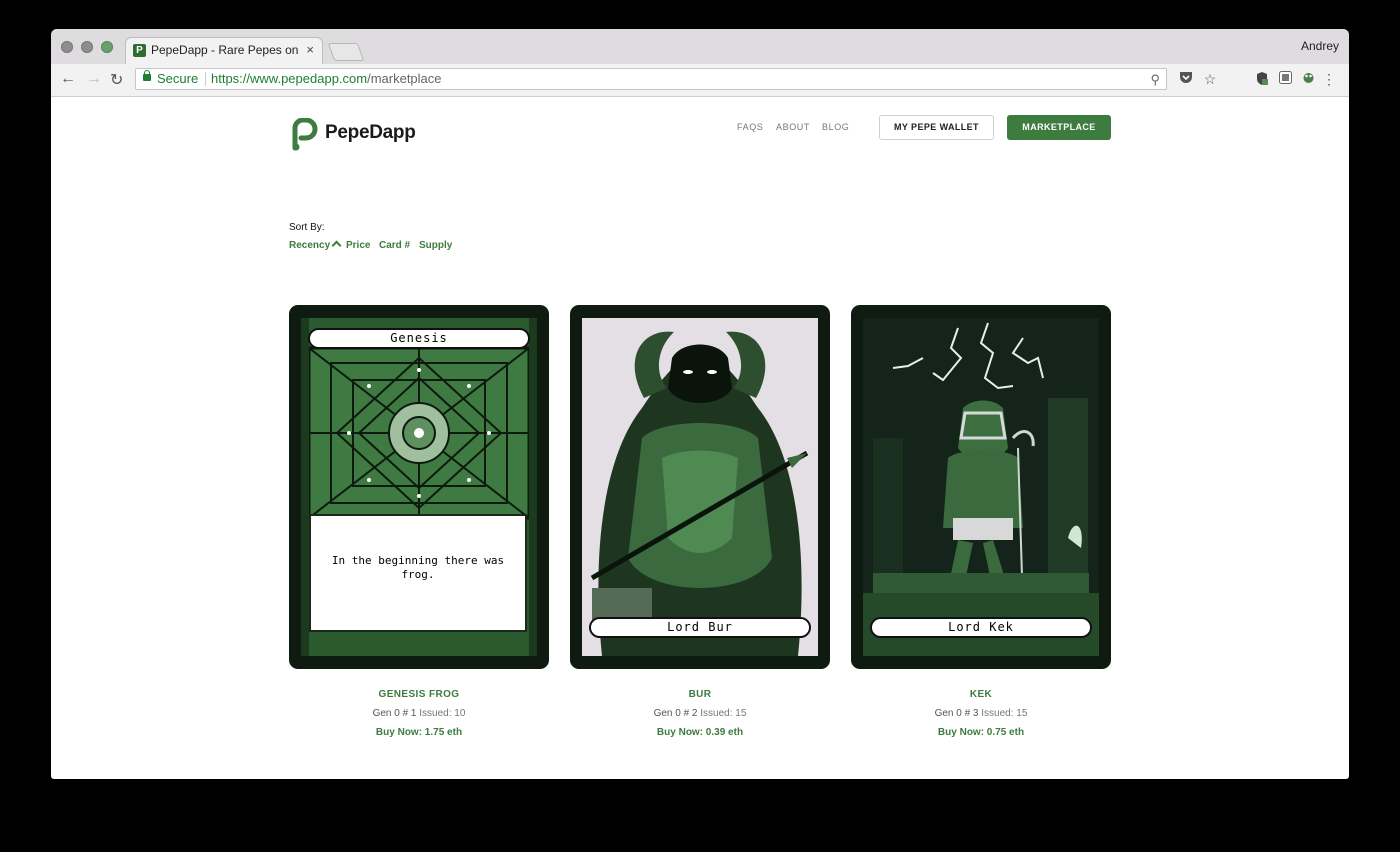 The height and width of the screenshot is (852, 1400). What do you see at coordinates (1308, 79) in the screenshot?
I see `extension-frog-icon` at bounding box center [1308, 79].